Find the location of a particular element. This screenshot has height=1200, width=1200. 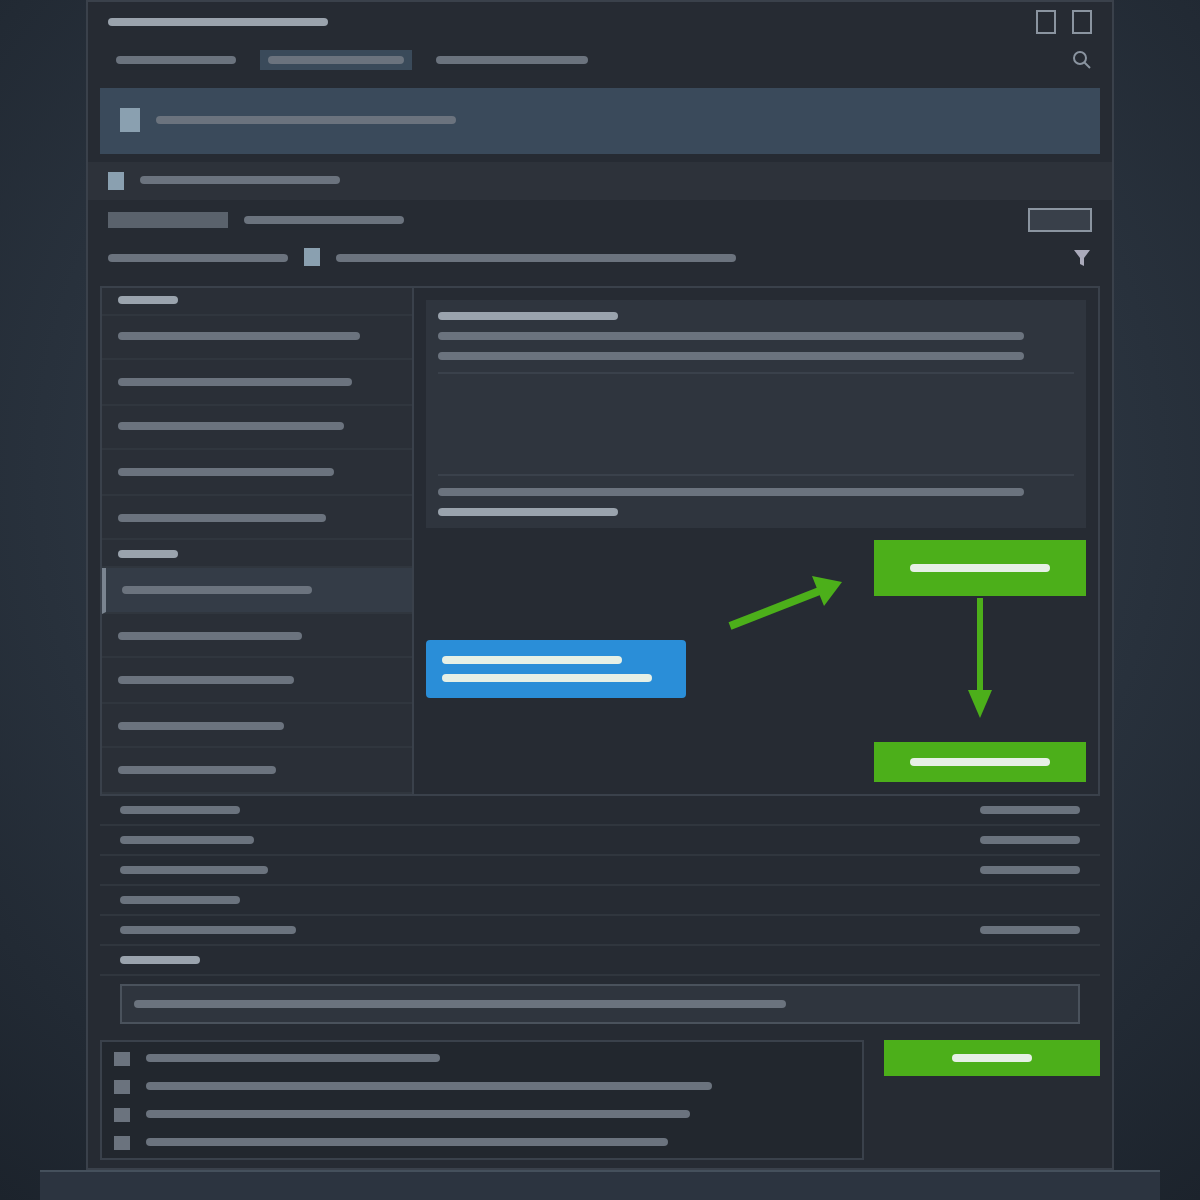

toolbar-chip-drawing is located at coordinates (168, 219).